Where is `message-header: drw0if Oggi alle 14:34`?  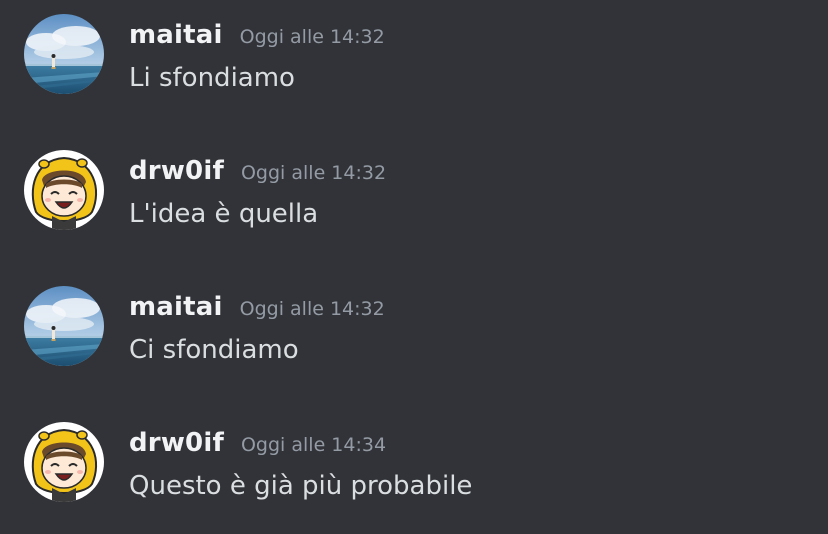
message-header: drw0if Oggi alle 14:34 is located at coordinates (257, 443).